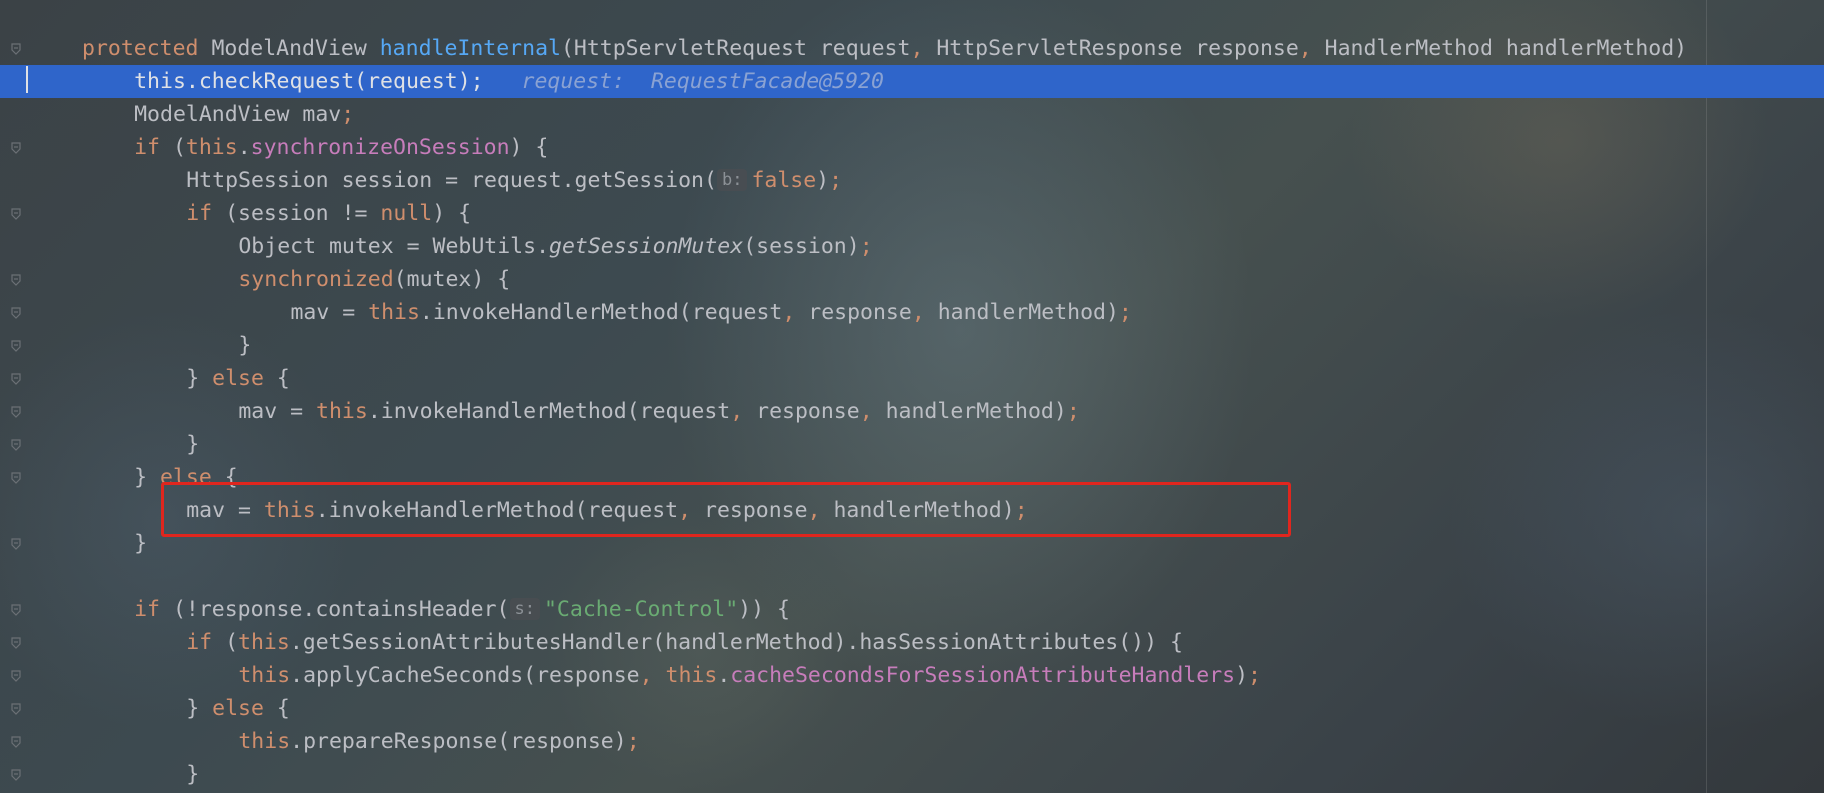  Describe the element at coordinates (295, 48) in the screenshot. I see `code-token: ModelAndView` at that location.